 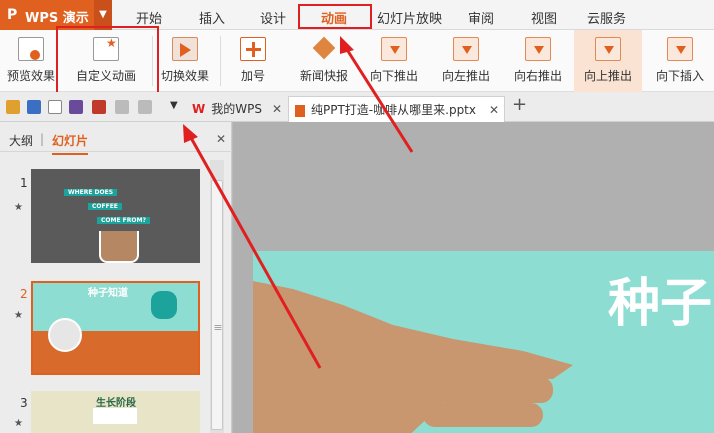 I want to click on push-left-label: 向左推出, so click(x=465, y=76).